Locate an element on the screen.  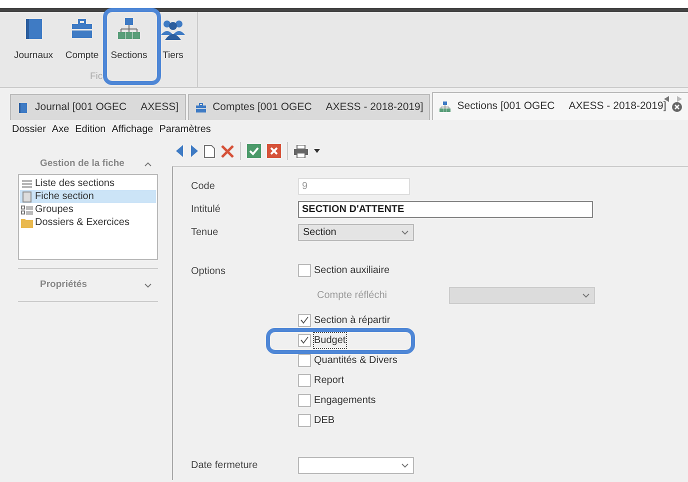
ribbon-button: Sections is located at coordinates (129, 40).